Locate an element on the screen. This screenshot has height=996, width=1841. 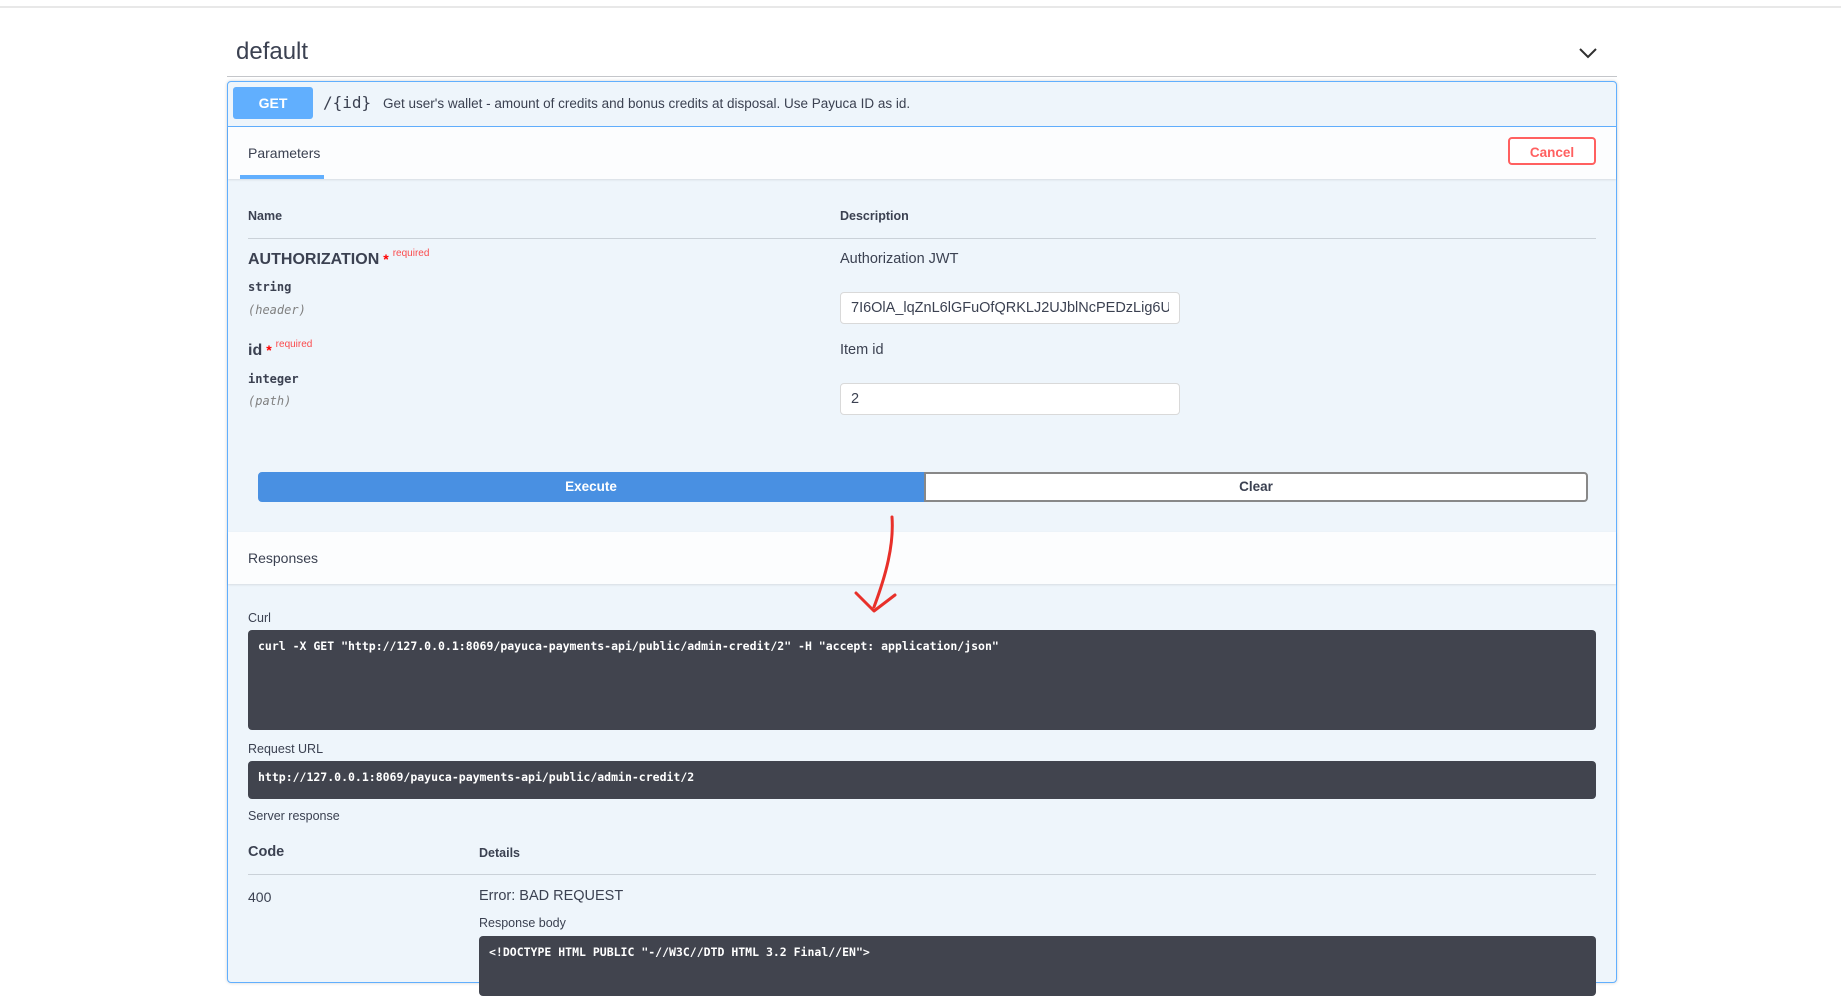
responses-title: Responses is located at coordinates (283, 558).